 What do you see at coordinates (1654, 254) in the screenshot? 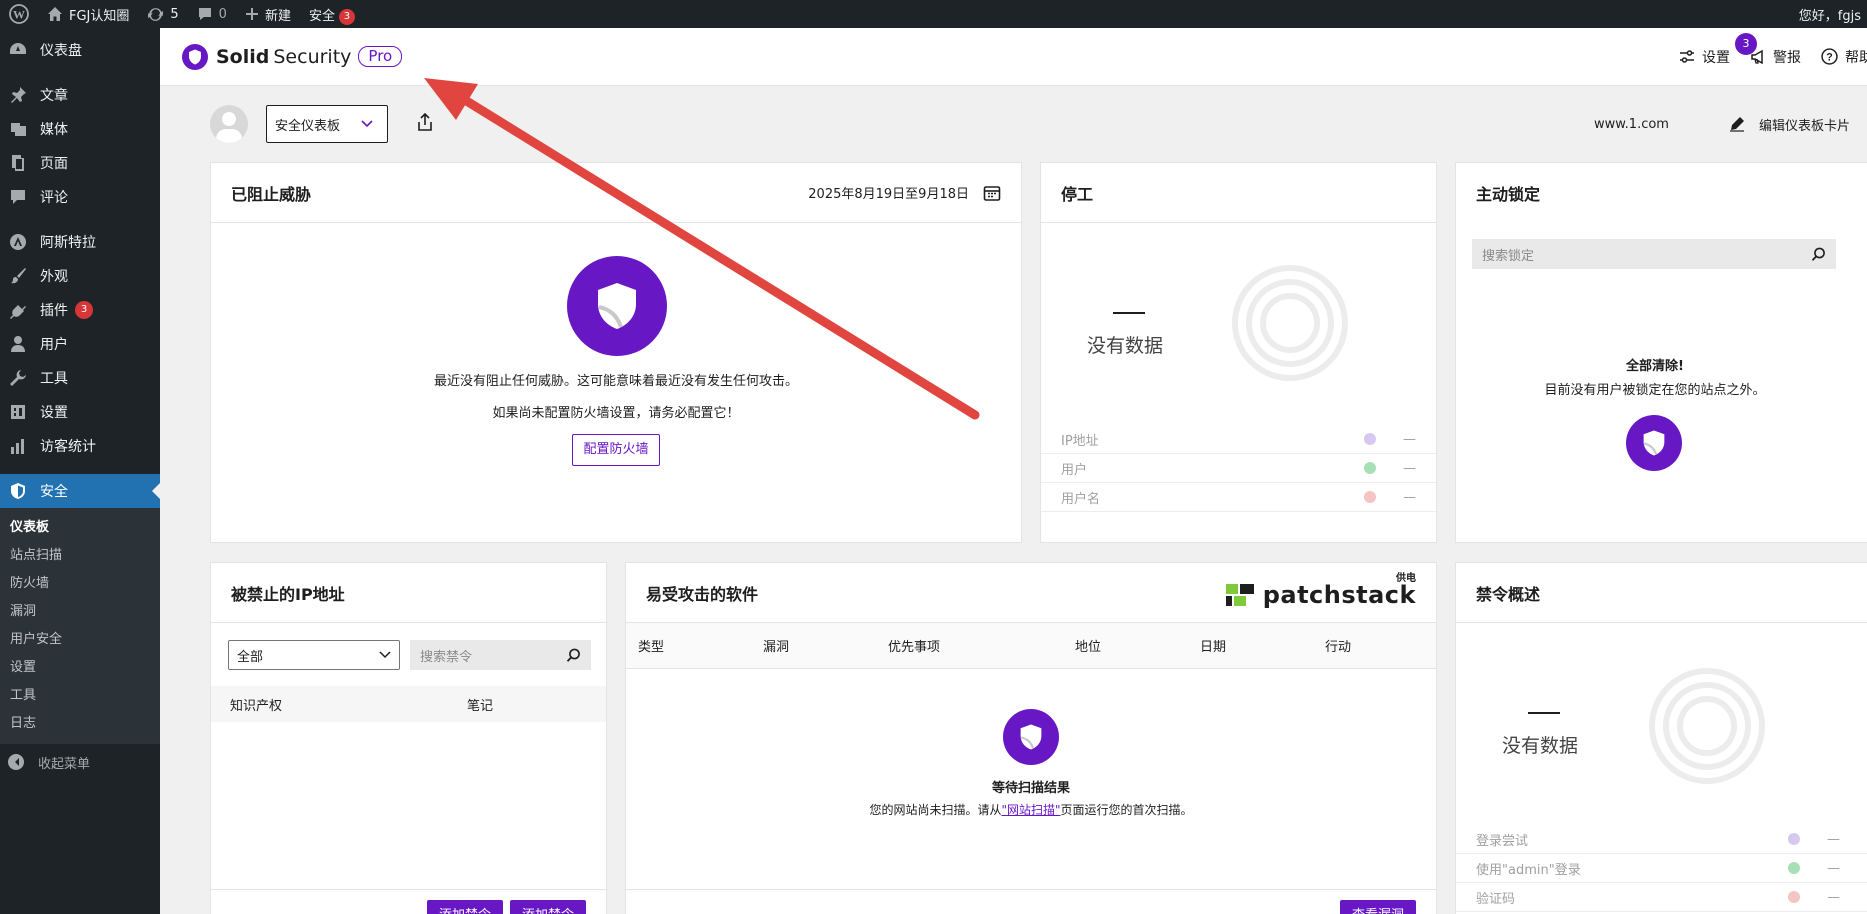
I see `lockouts-search-input: 搜索锁定` at bounding box center [1654, 254].